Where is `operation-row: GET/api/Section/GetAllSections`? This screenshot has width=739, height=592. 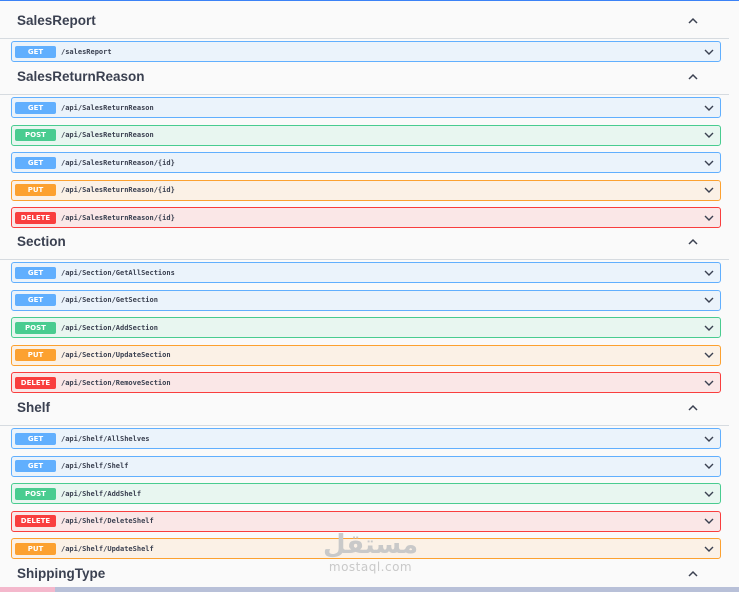
operation-row: GET/api/Section/GetAllSections is located at coordinates (366, 272).